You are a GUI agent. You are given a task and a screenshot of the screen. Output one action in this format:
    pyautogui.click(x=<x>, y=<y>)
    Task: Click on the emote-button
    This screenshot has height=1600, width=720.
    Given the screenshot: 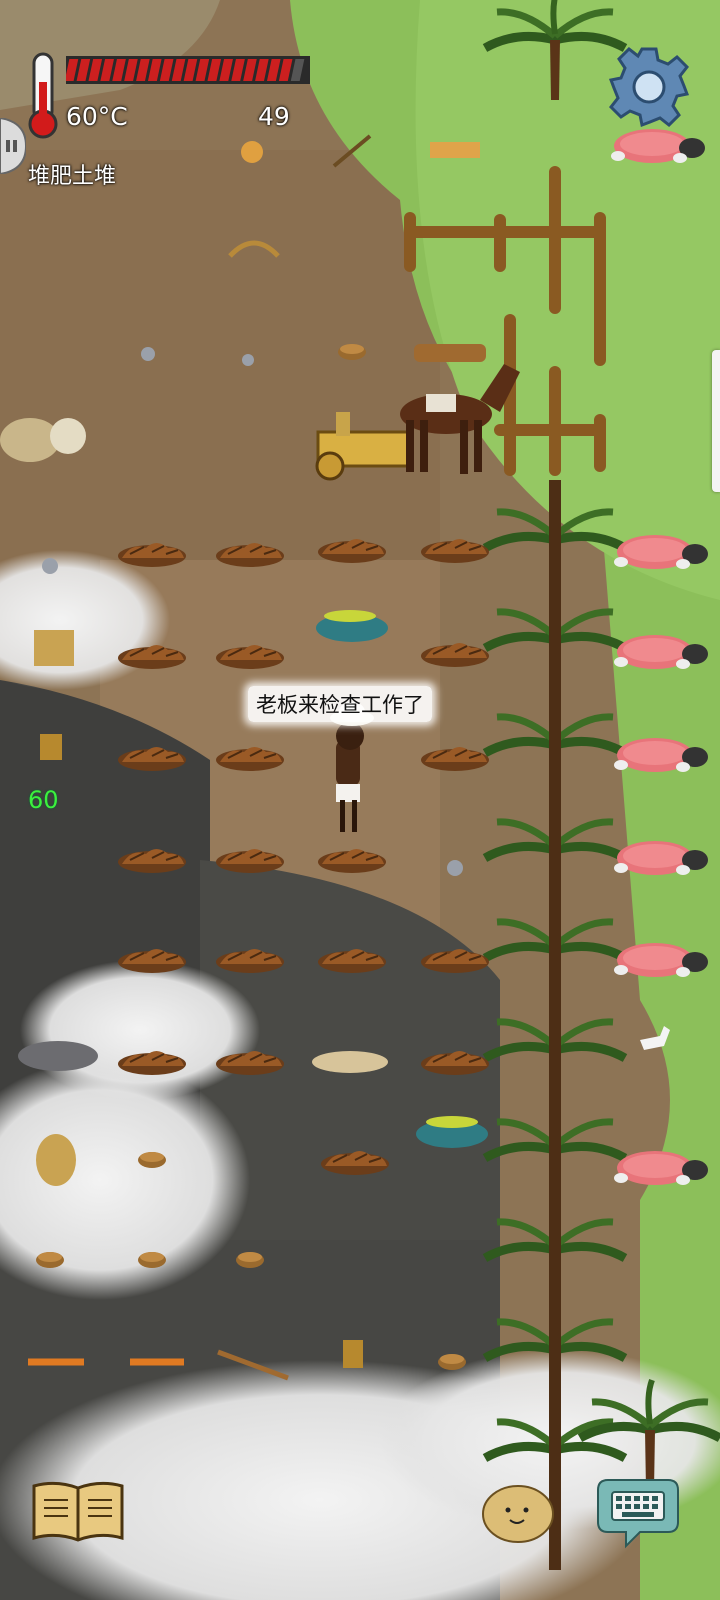 What is the action you would take?
    pyautogui.click(x=518, y=1513)
    